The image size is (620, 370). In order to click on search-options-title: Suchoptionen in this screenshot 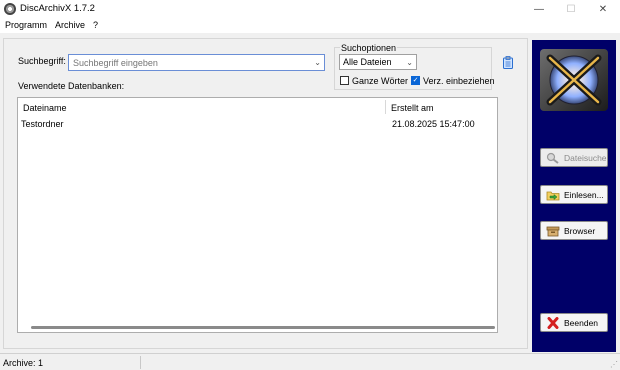, I will do `click(369, 48)`.